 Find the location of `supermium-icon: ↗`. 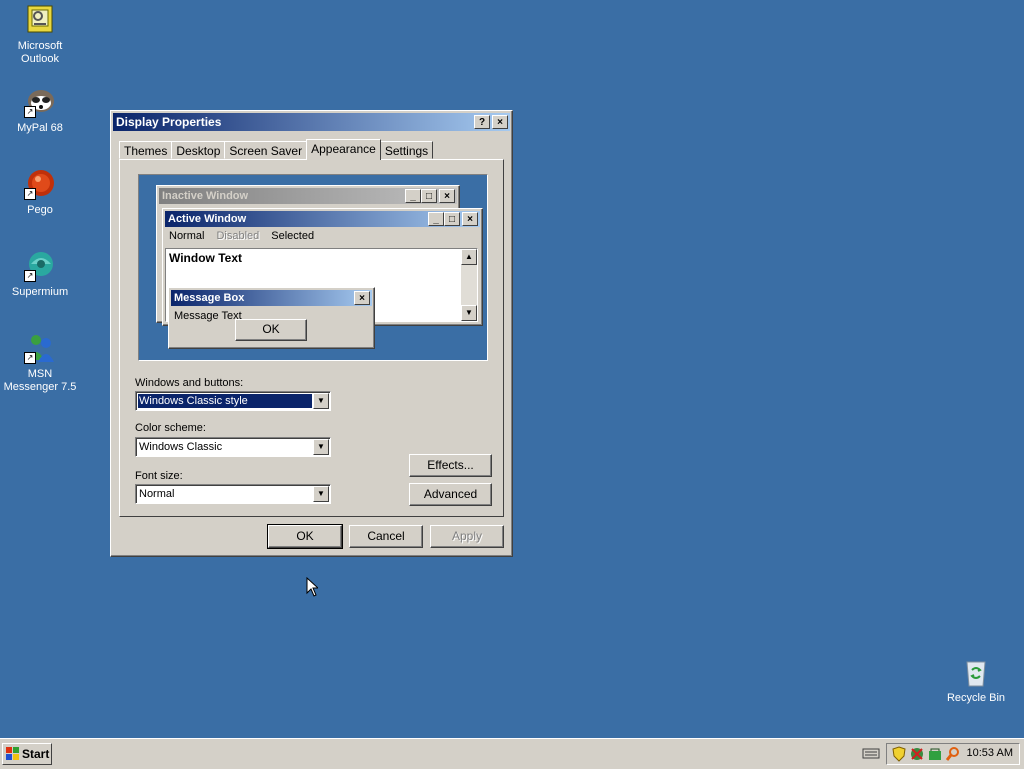

supermium-icon: ↗ is located at coordinates (40, 266).